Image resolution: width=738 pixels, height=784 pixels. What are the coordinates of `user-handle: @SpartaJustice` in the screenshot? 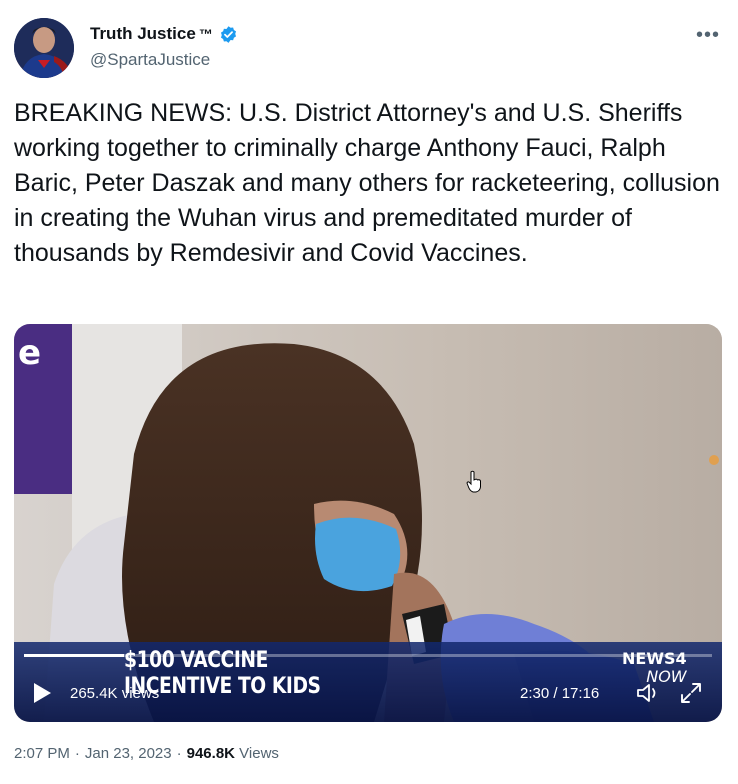 It's located at (150, 60).